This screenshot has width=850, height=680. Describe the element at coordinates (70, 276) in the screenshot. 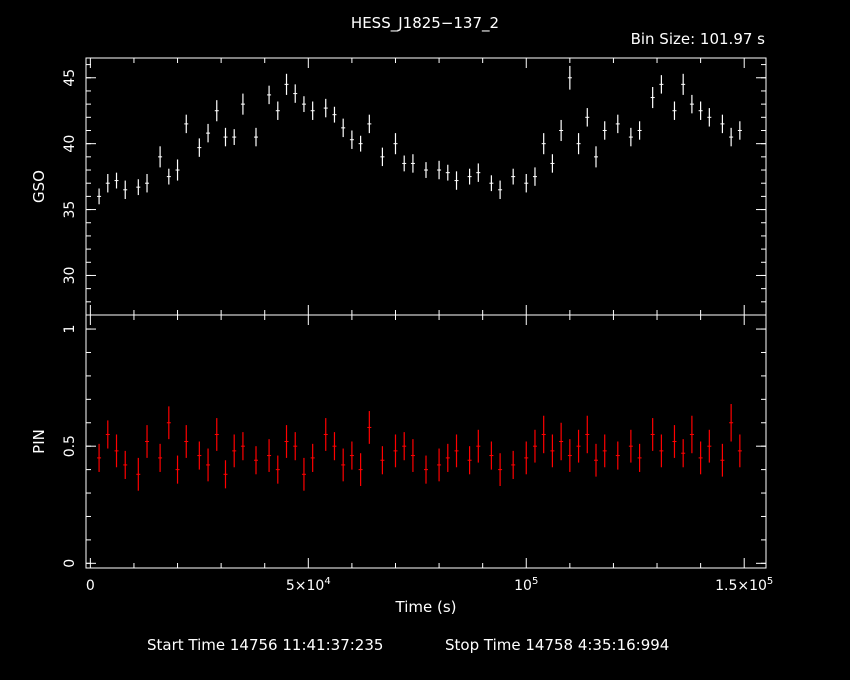

I see `gso-ytick-label: 30` at that location.